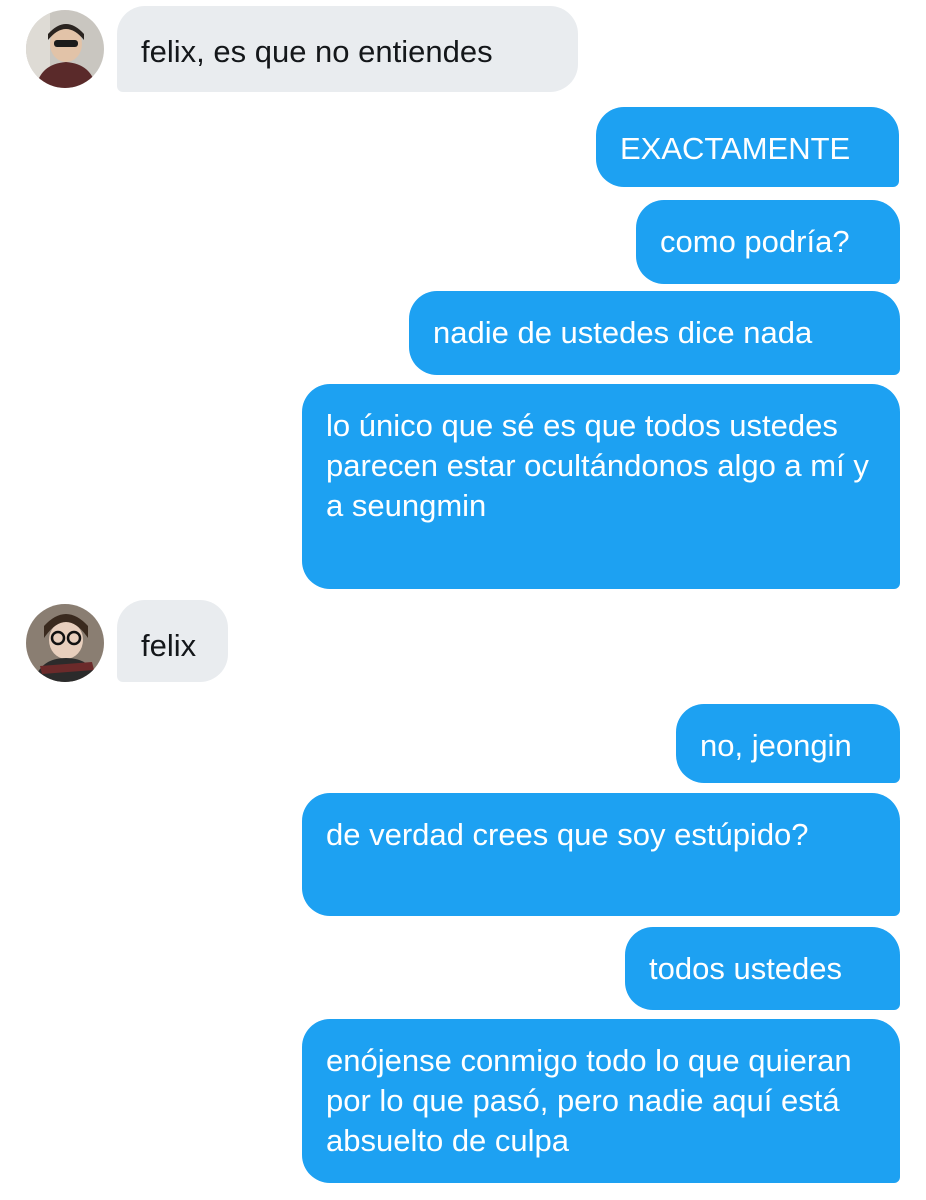  Describe the element at coordinates (654, 333) in the screenshot. I see `message-bubble-sent: nadie de ustedes dice nada` at that location.